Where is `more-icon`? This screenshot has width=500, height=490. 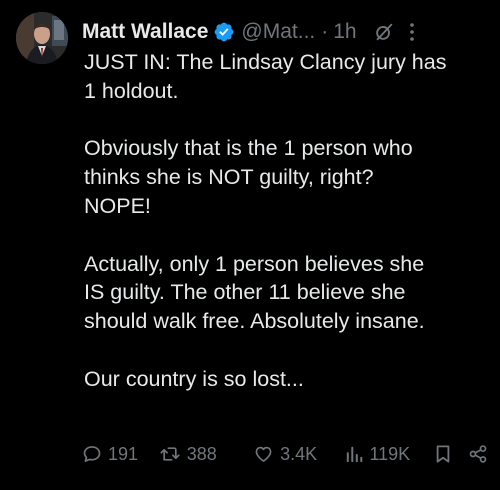
more-icon is located at coordinates (412, 32).